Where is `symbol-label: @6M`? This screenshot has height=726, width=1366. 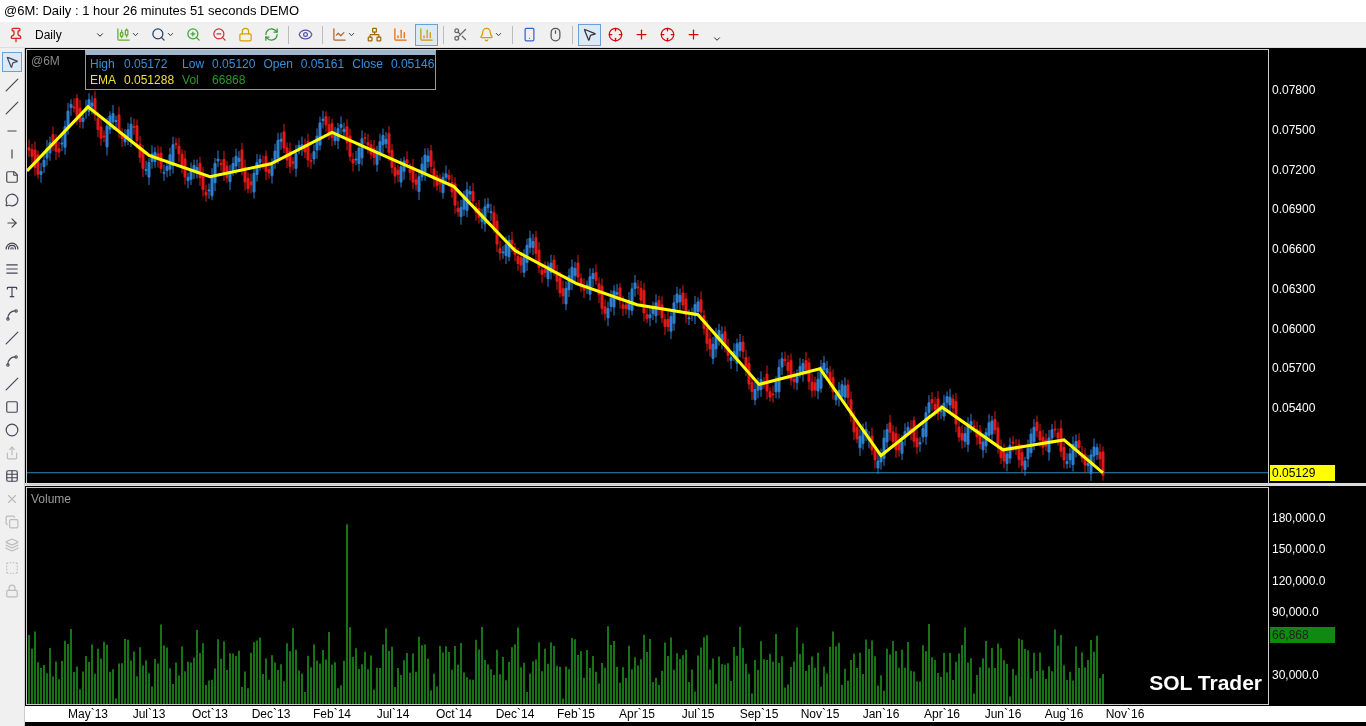 symbol-label: @6M is located at coordinates (45, 61).